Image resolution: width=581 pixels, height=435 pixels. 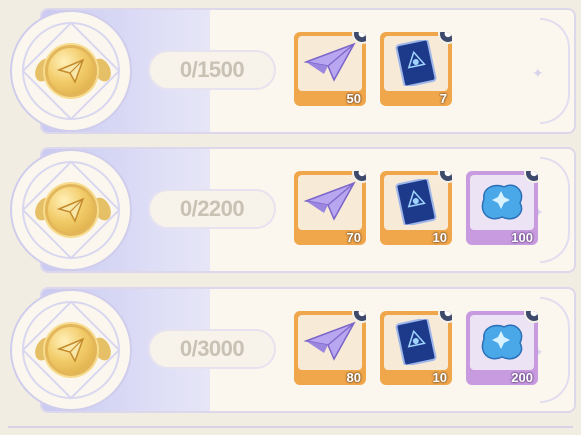 What do you see at coordinates (443, 98) in the screenshot?
I see `item-quantity: 7` at bounding box center [443, 98].